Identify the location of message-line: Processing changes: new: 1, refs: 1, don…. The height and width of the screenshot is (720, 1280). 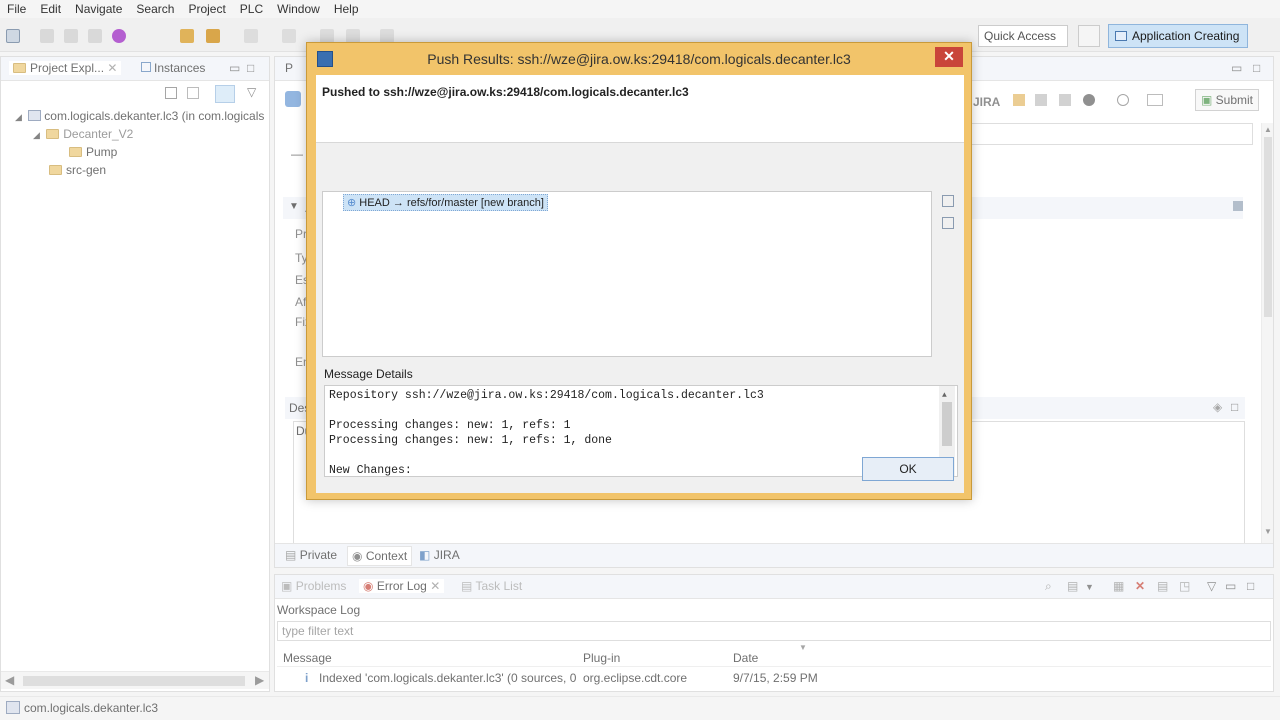
(470, 440).